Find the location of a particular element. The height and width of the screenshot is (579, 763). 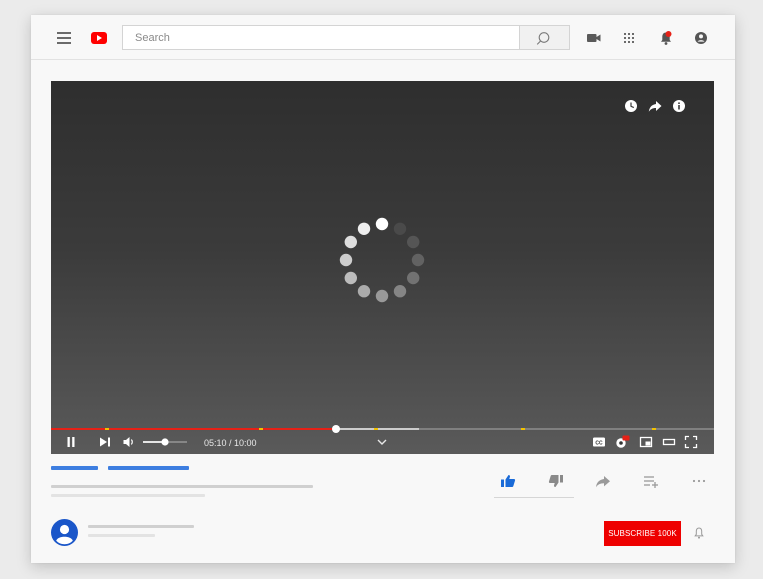

volume-icon is located at coordinates (129, 442).